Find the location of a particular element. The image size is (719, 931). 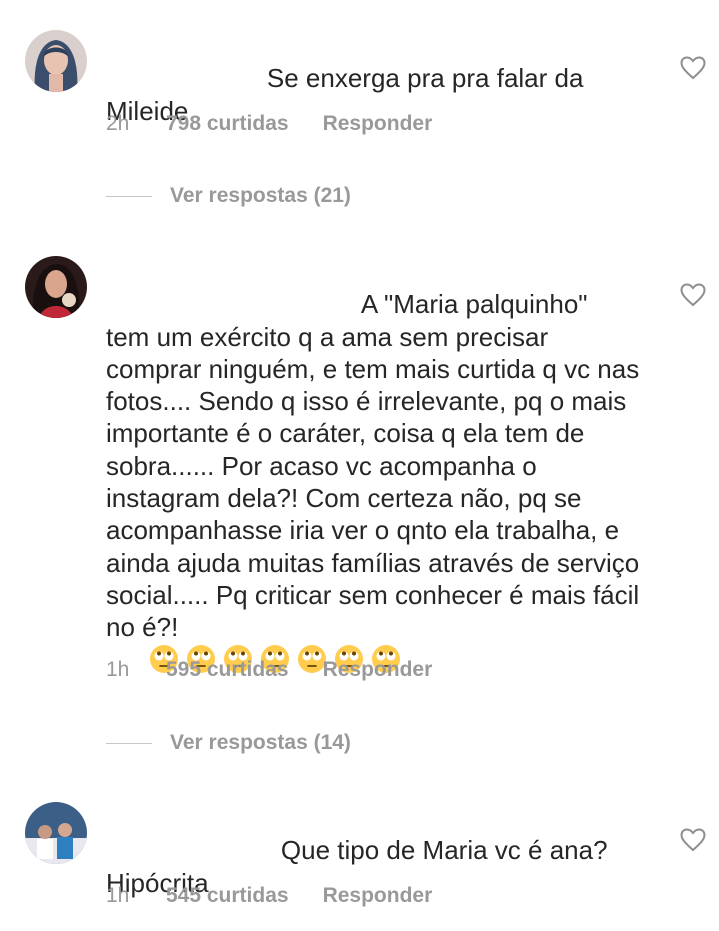

likes-count: 545 curtidas is located at coordinates (227, 896).